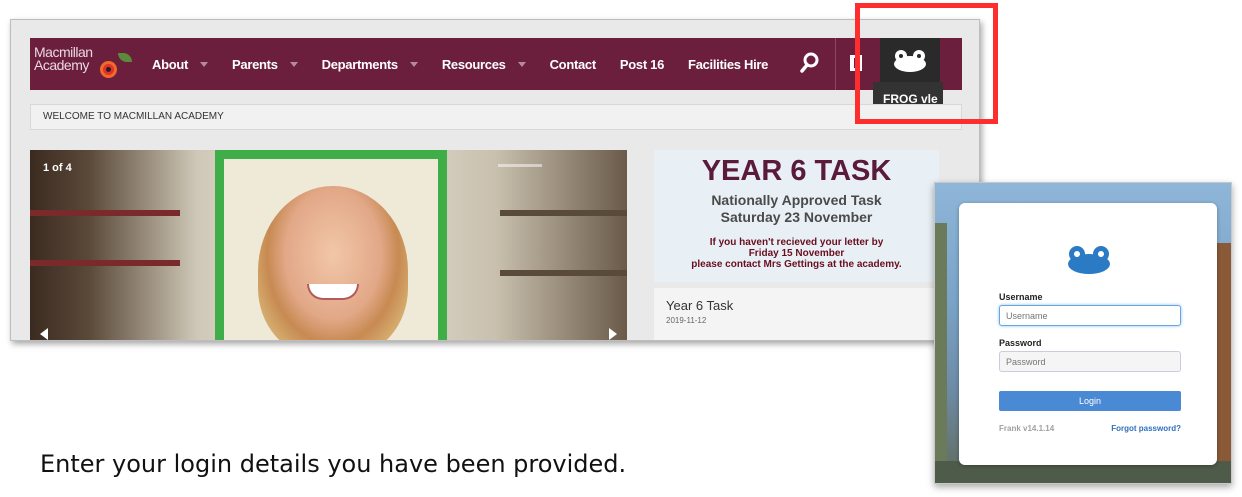  I want to click on task-note-line: If you haven't recieved your letter by, so click(796, 242).